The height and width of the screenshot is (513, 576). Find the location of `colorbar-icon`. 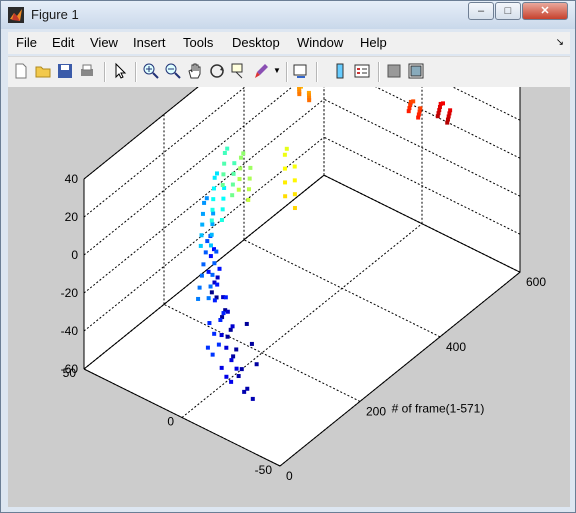

colorbar-icon is located at coordinates (340, 71).